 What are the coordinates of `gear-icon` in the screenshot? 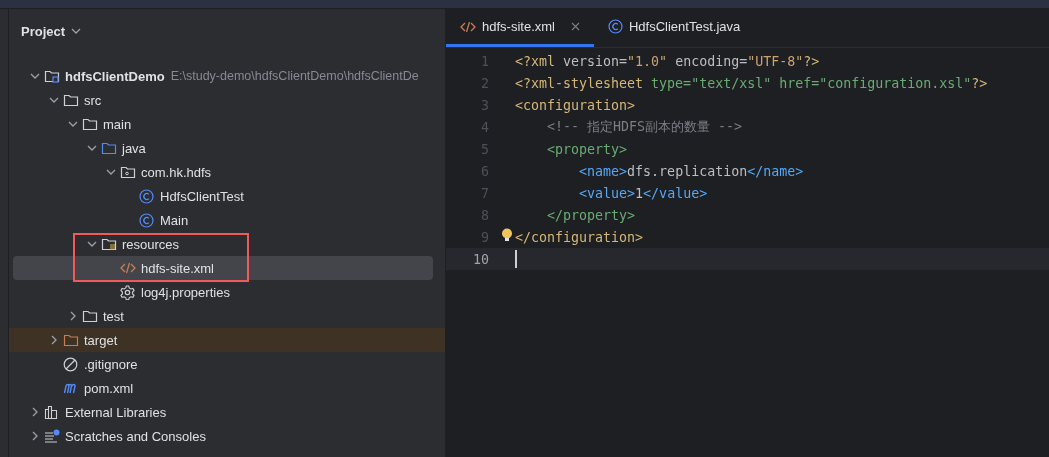 It's located at (127, 292).